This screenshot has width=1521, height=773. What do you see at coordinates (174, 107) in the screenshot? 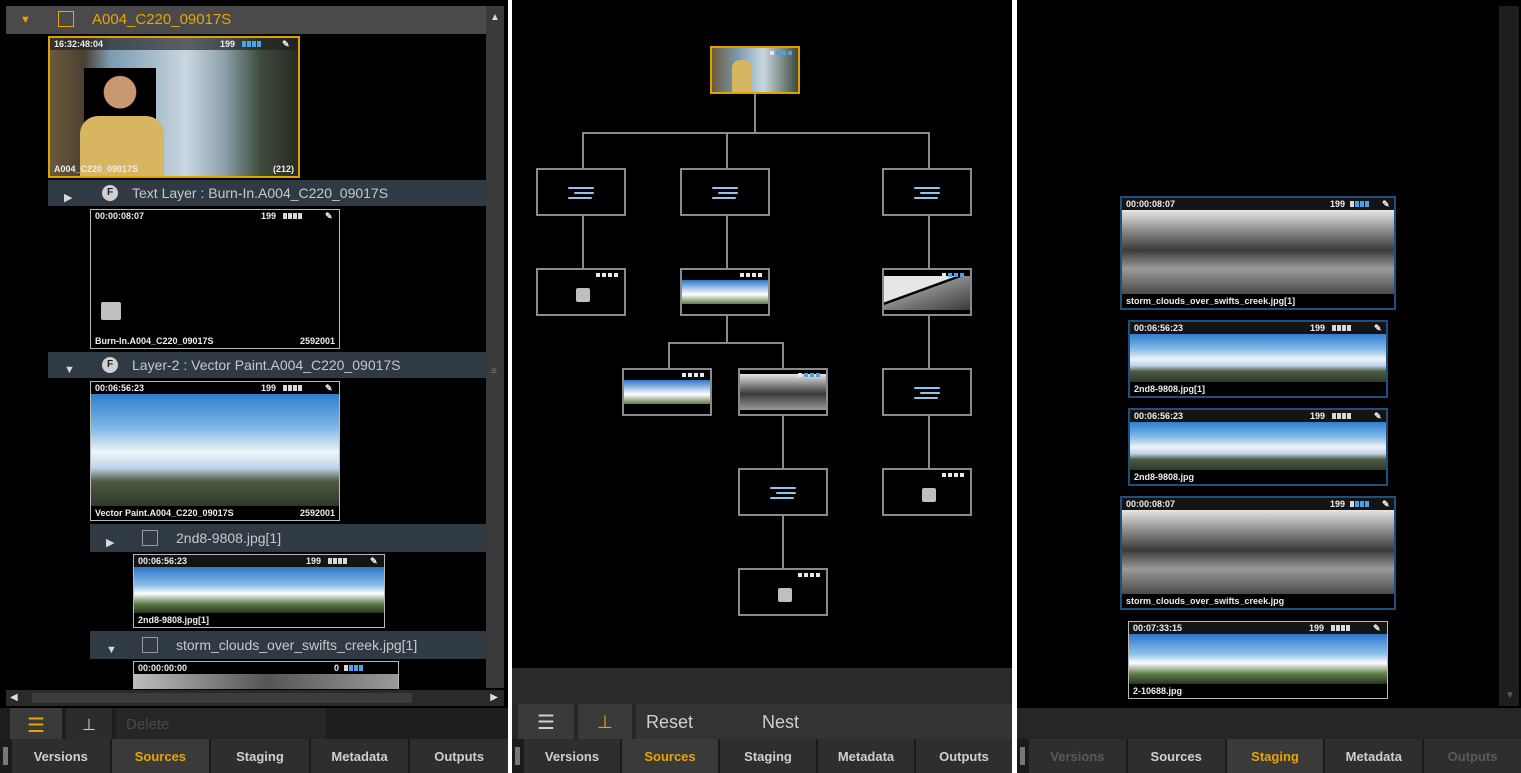
I see `main-clip-thumbnail: 16:32:48:04 199 ✎ A004_C220_09017S (212)` at bounding box center [174, 107].